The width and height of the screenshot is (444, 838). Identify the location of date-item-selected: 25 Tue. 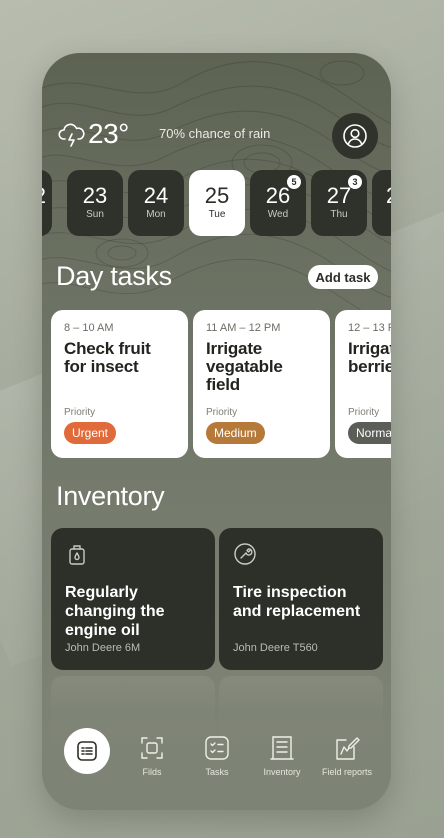
(217, 203).